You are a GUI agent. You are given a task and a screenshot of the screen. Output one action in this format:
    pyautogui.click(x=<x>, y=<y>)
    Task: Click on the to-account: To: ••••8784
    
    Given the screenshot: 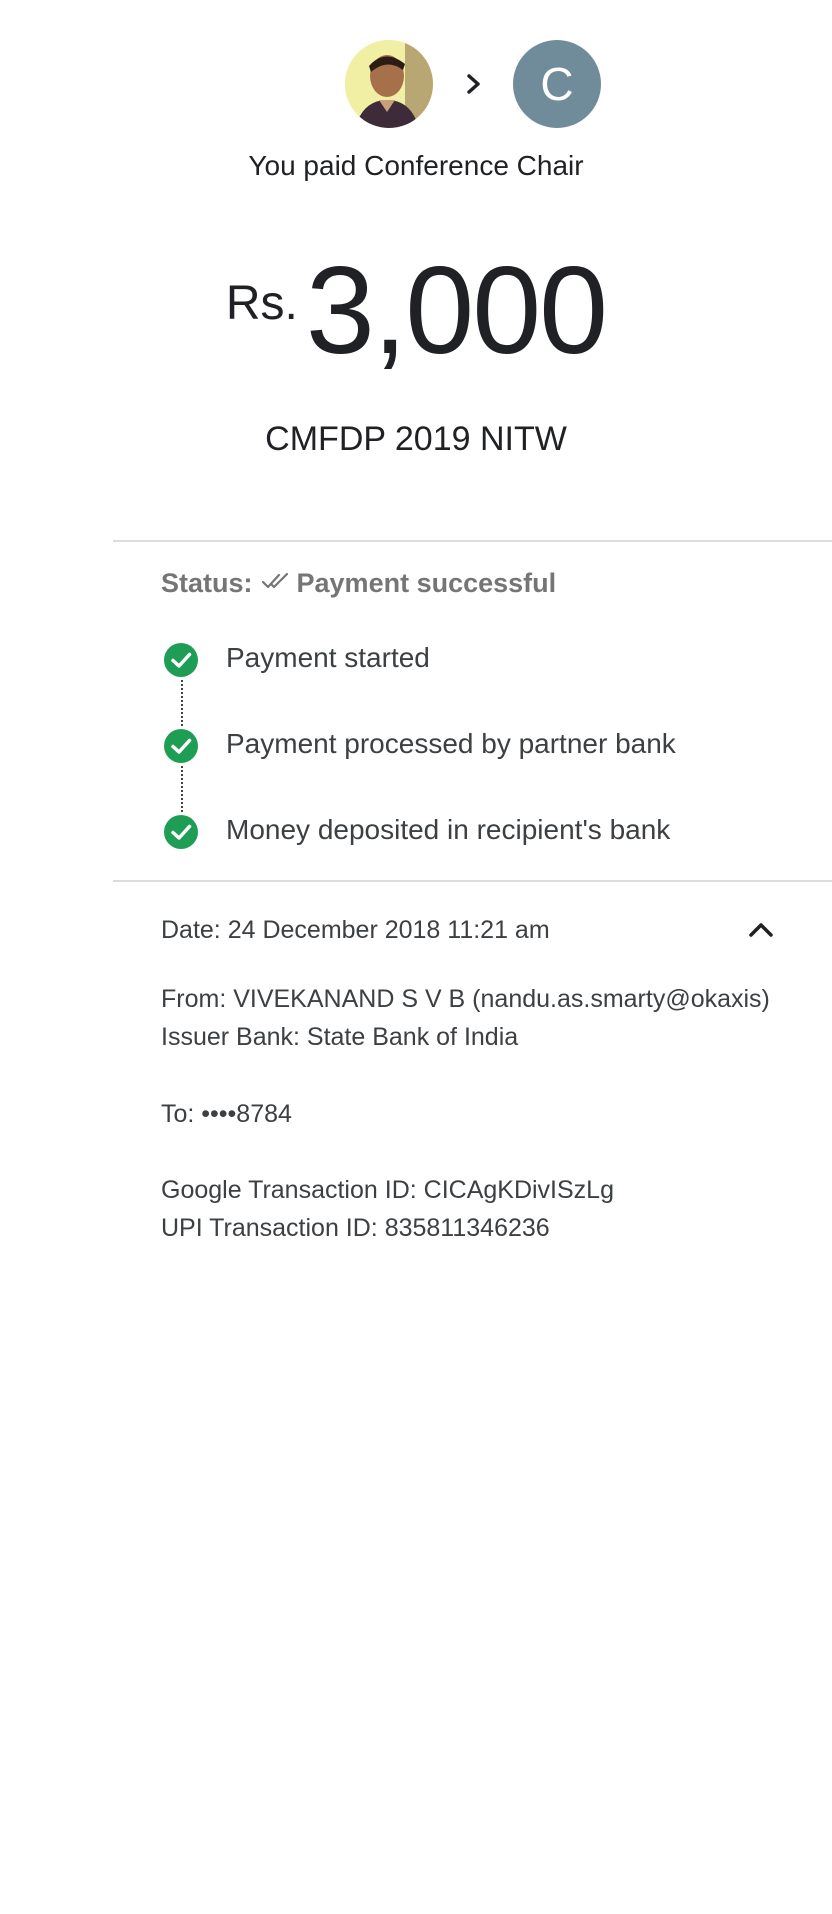 What is the action you would take?
    pyautogui.click(x=226, y=1114)
    